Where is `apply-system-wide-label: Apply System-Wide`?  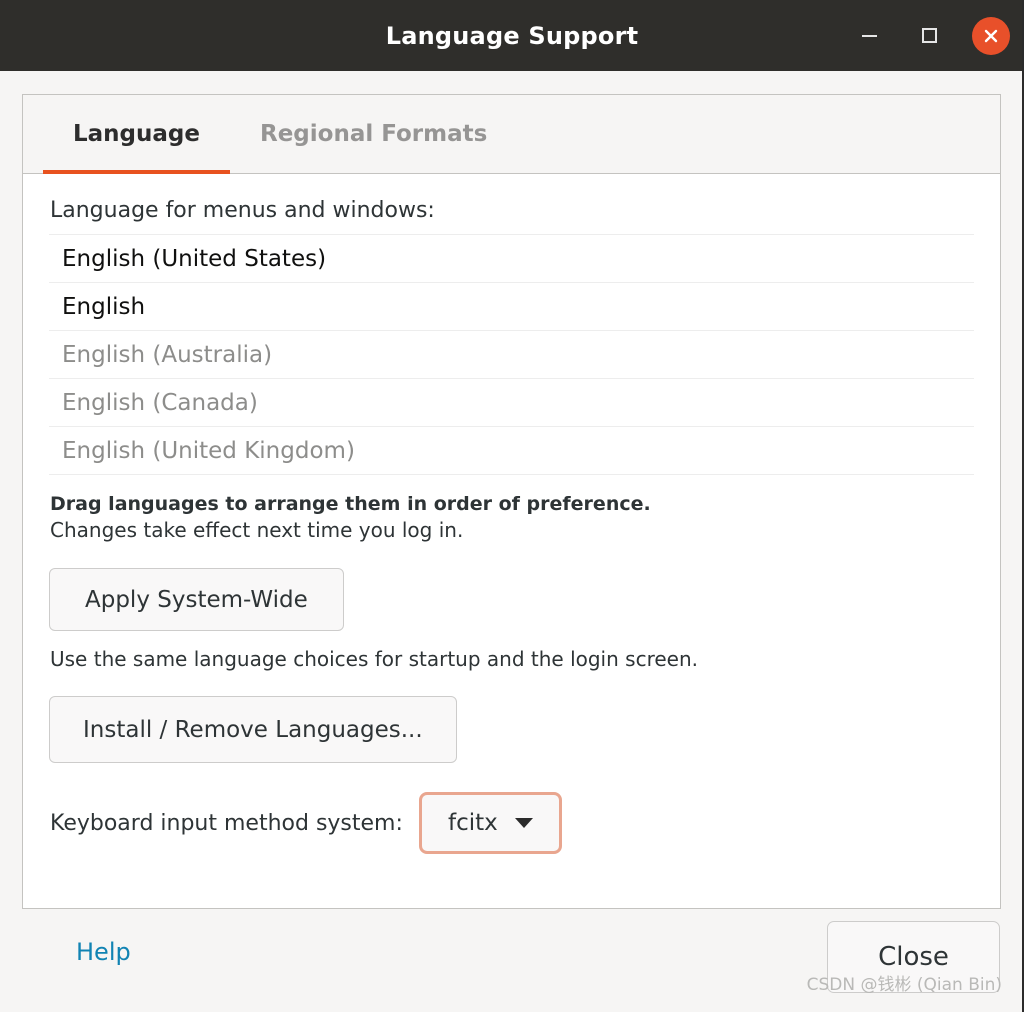 apply-system-wide-label: Apply System-Wide is located at coordinates (196, 599).